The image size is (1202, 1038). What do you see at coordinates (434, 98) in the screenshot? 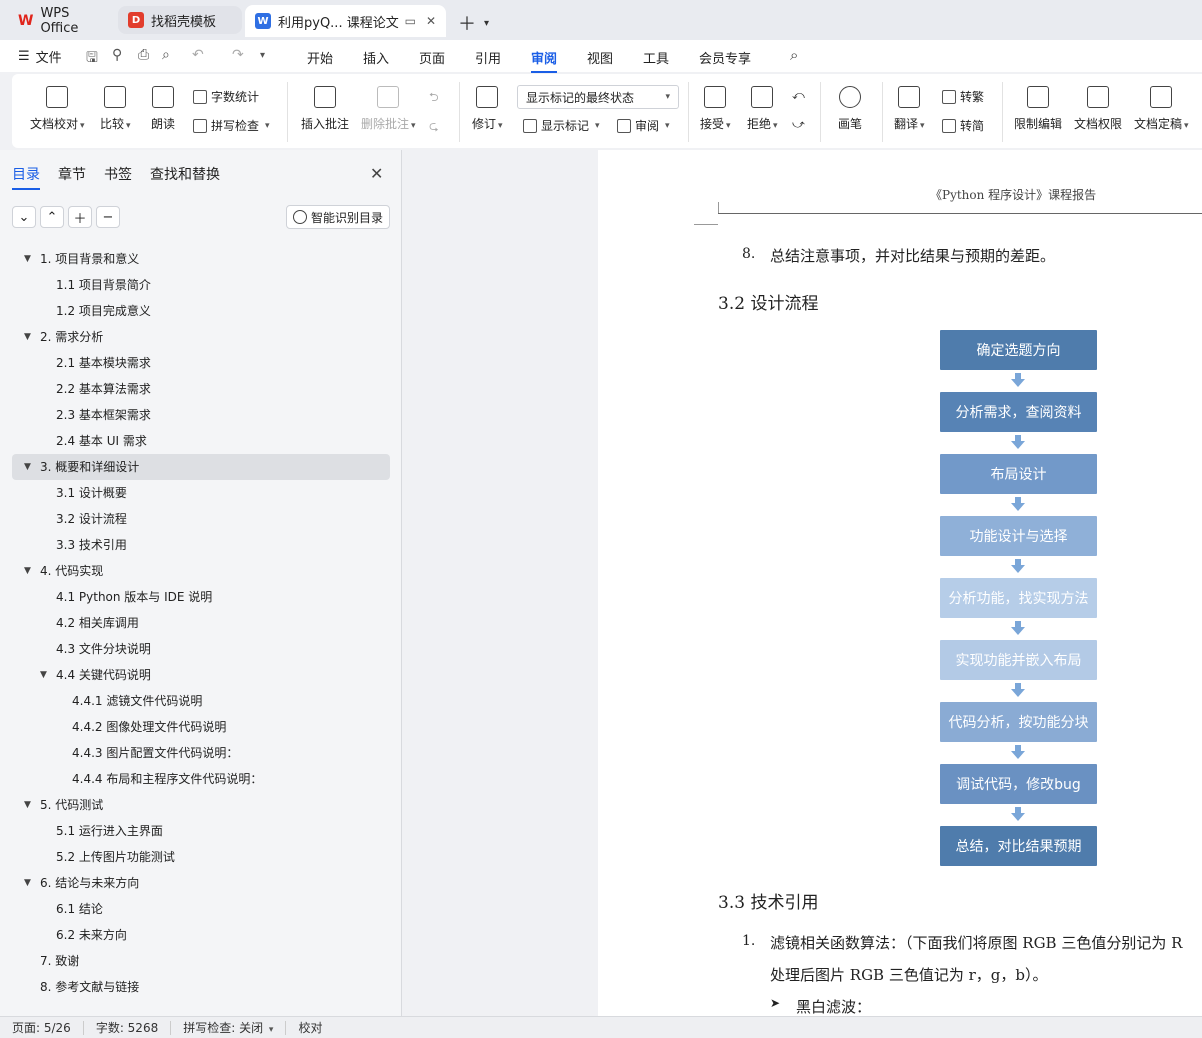
I see `previous-comment-icon: ⮌` at bounding box center [434, 98].